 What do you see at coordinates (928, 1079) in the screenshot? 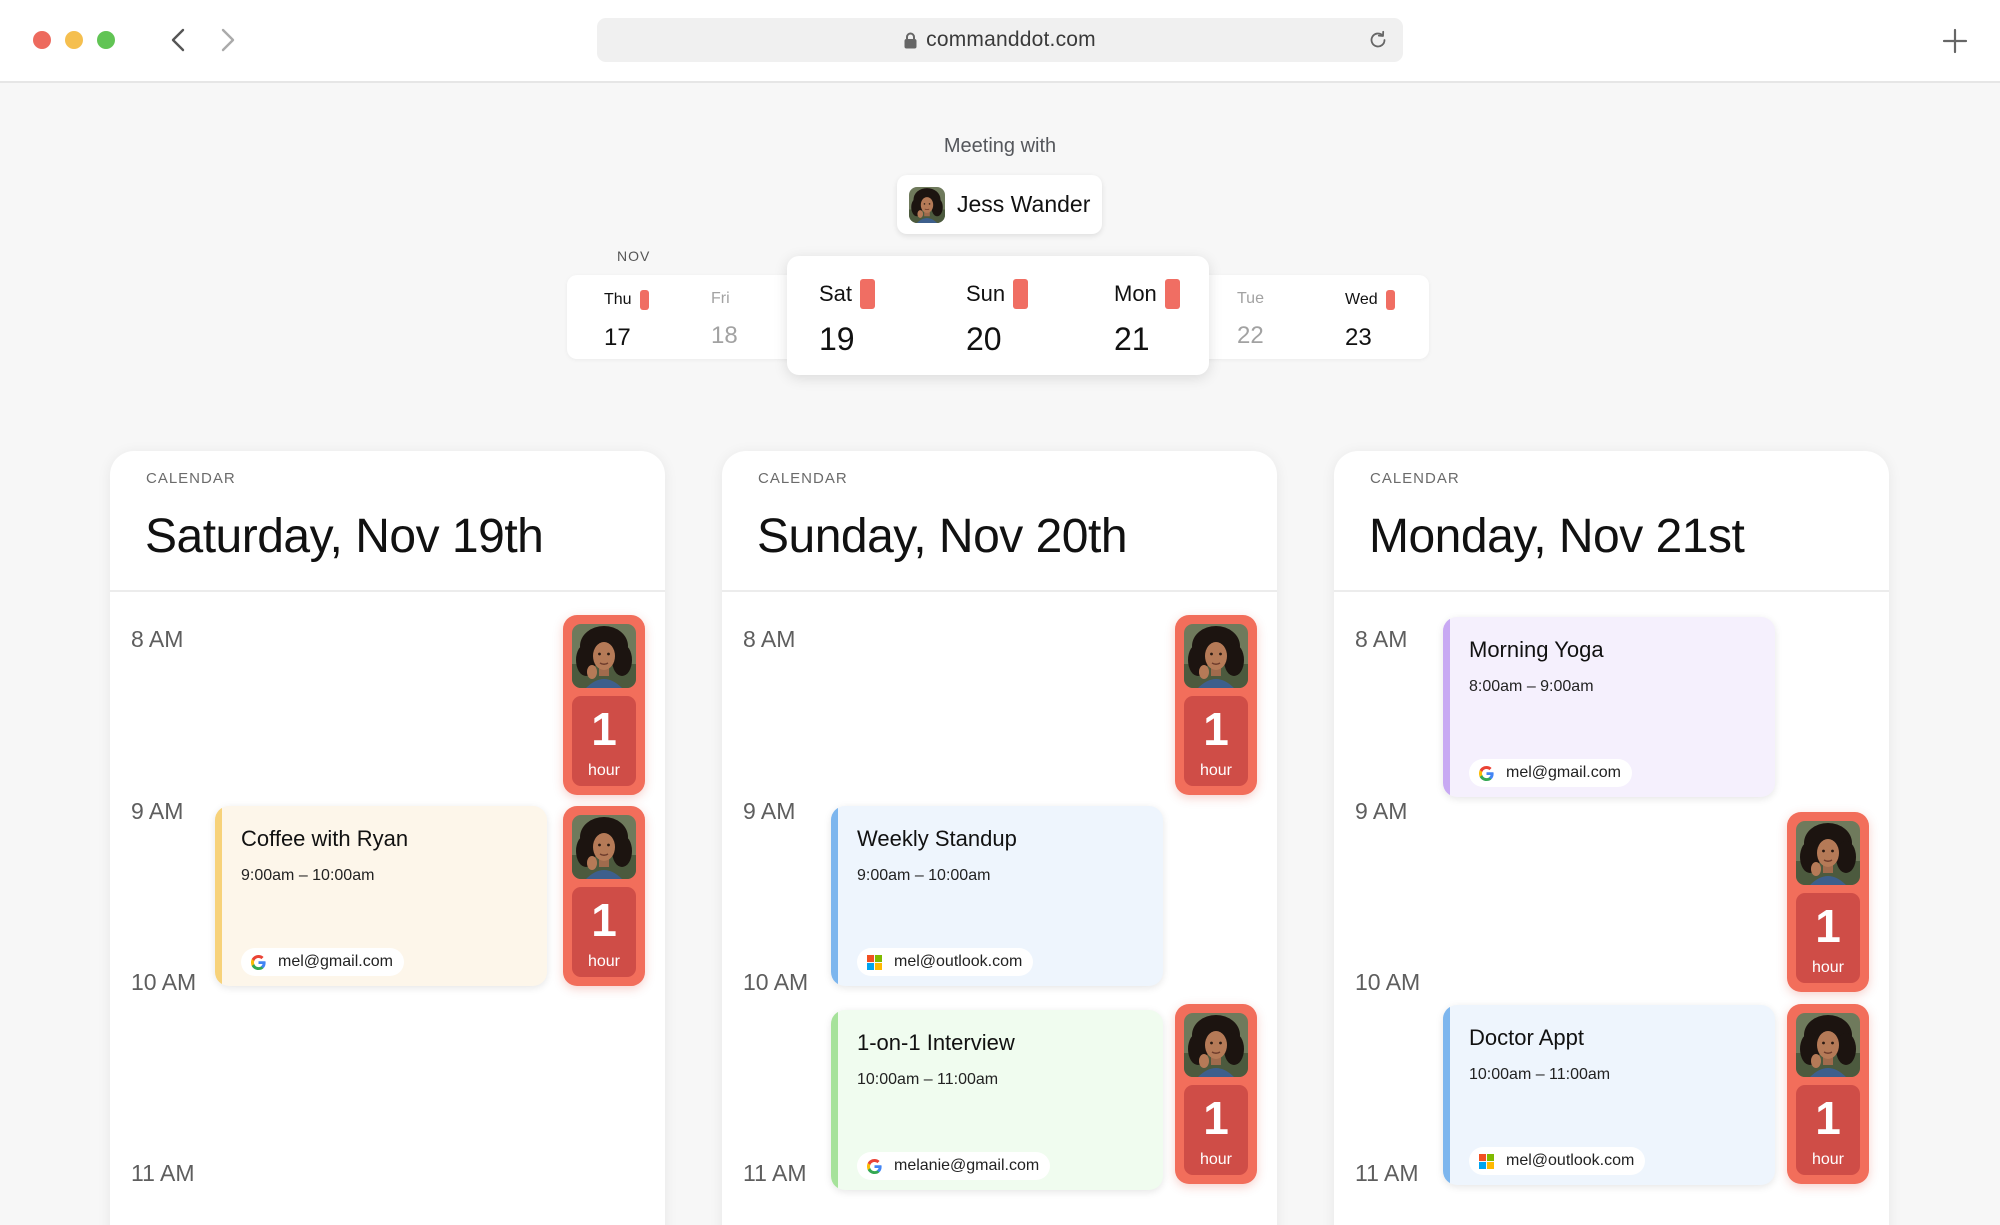
I see `event-time: 10:00am – 11:00am` at bounding box center [928, 1079].